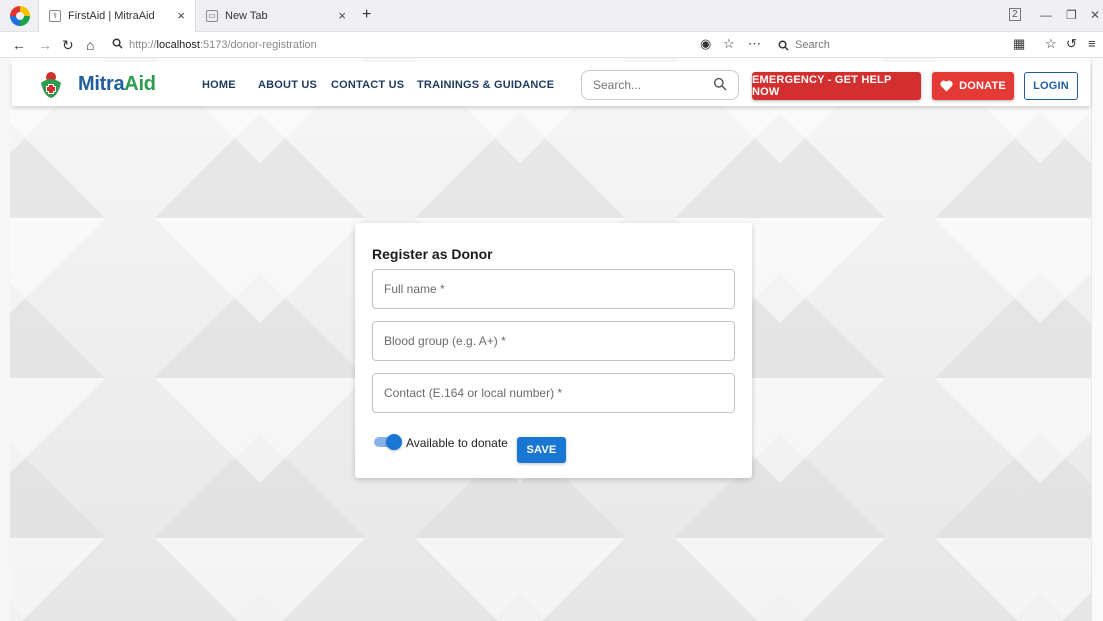 This screenshot has width=1103, height=621. I want to click on nav-contact-us: CONTACT US, so click(367, 85).